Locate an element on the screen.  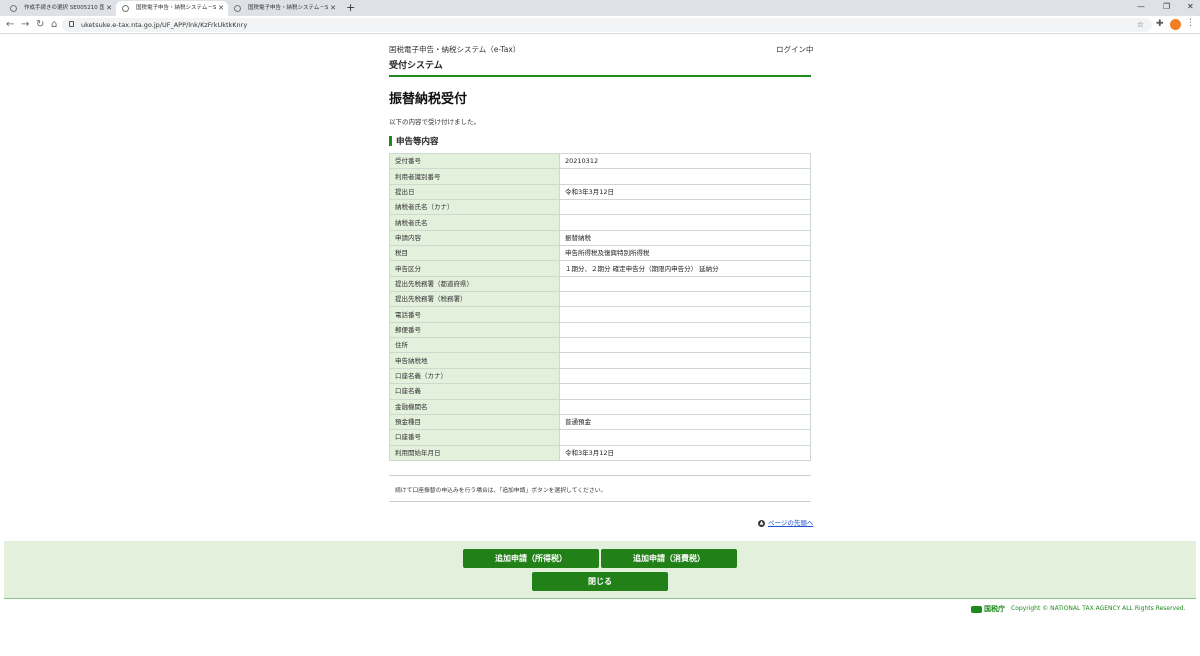
row-value: 普通預金 is located at coordinates (685, 422).